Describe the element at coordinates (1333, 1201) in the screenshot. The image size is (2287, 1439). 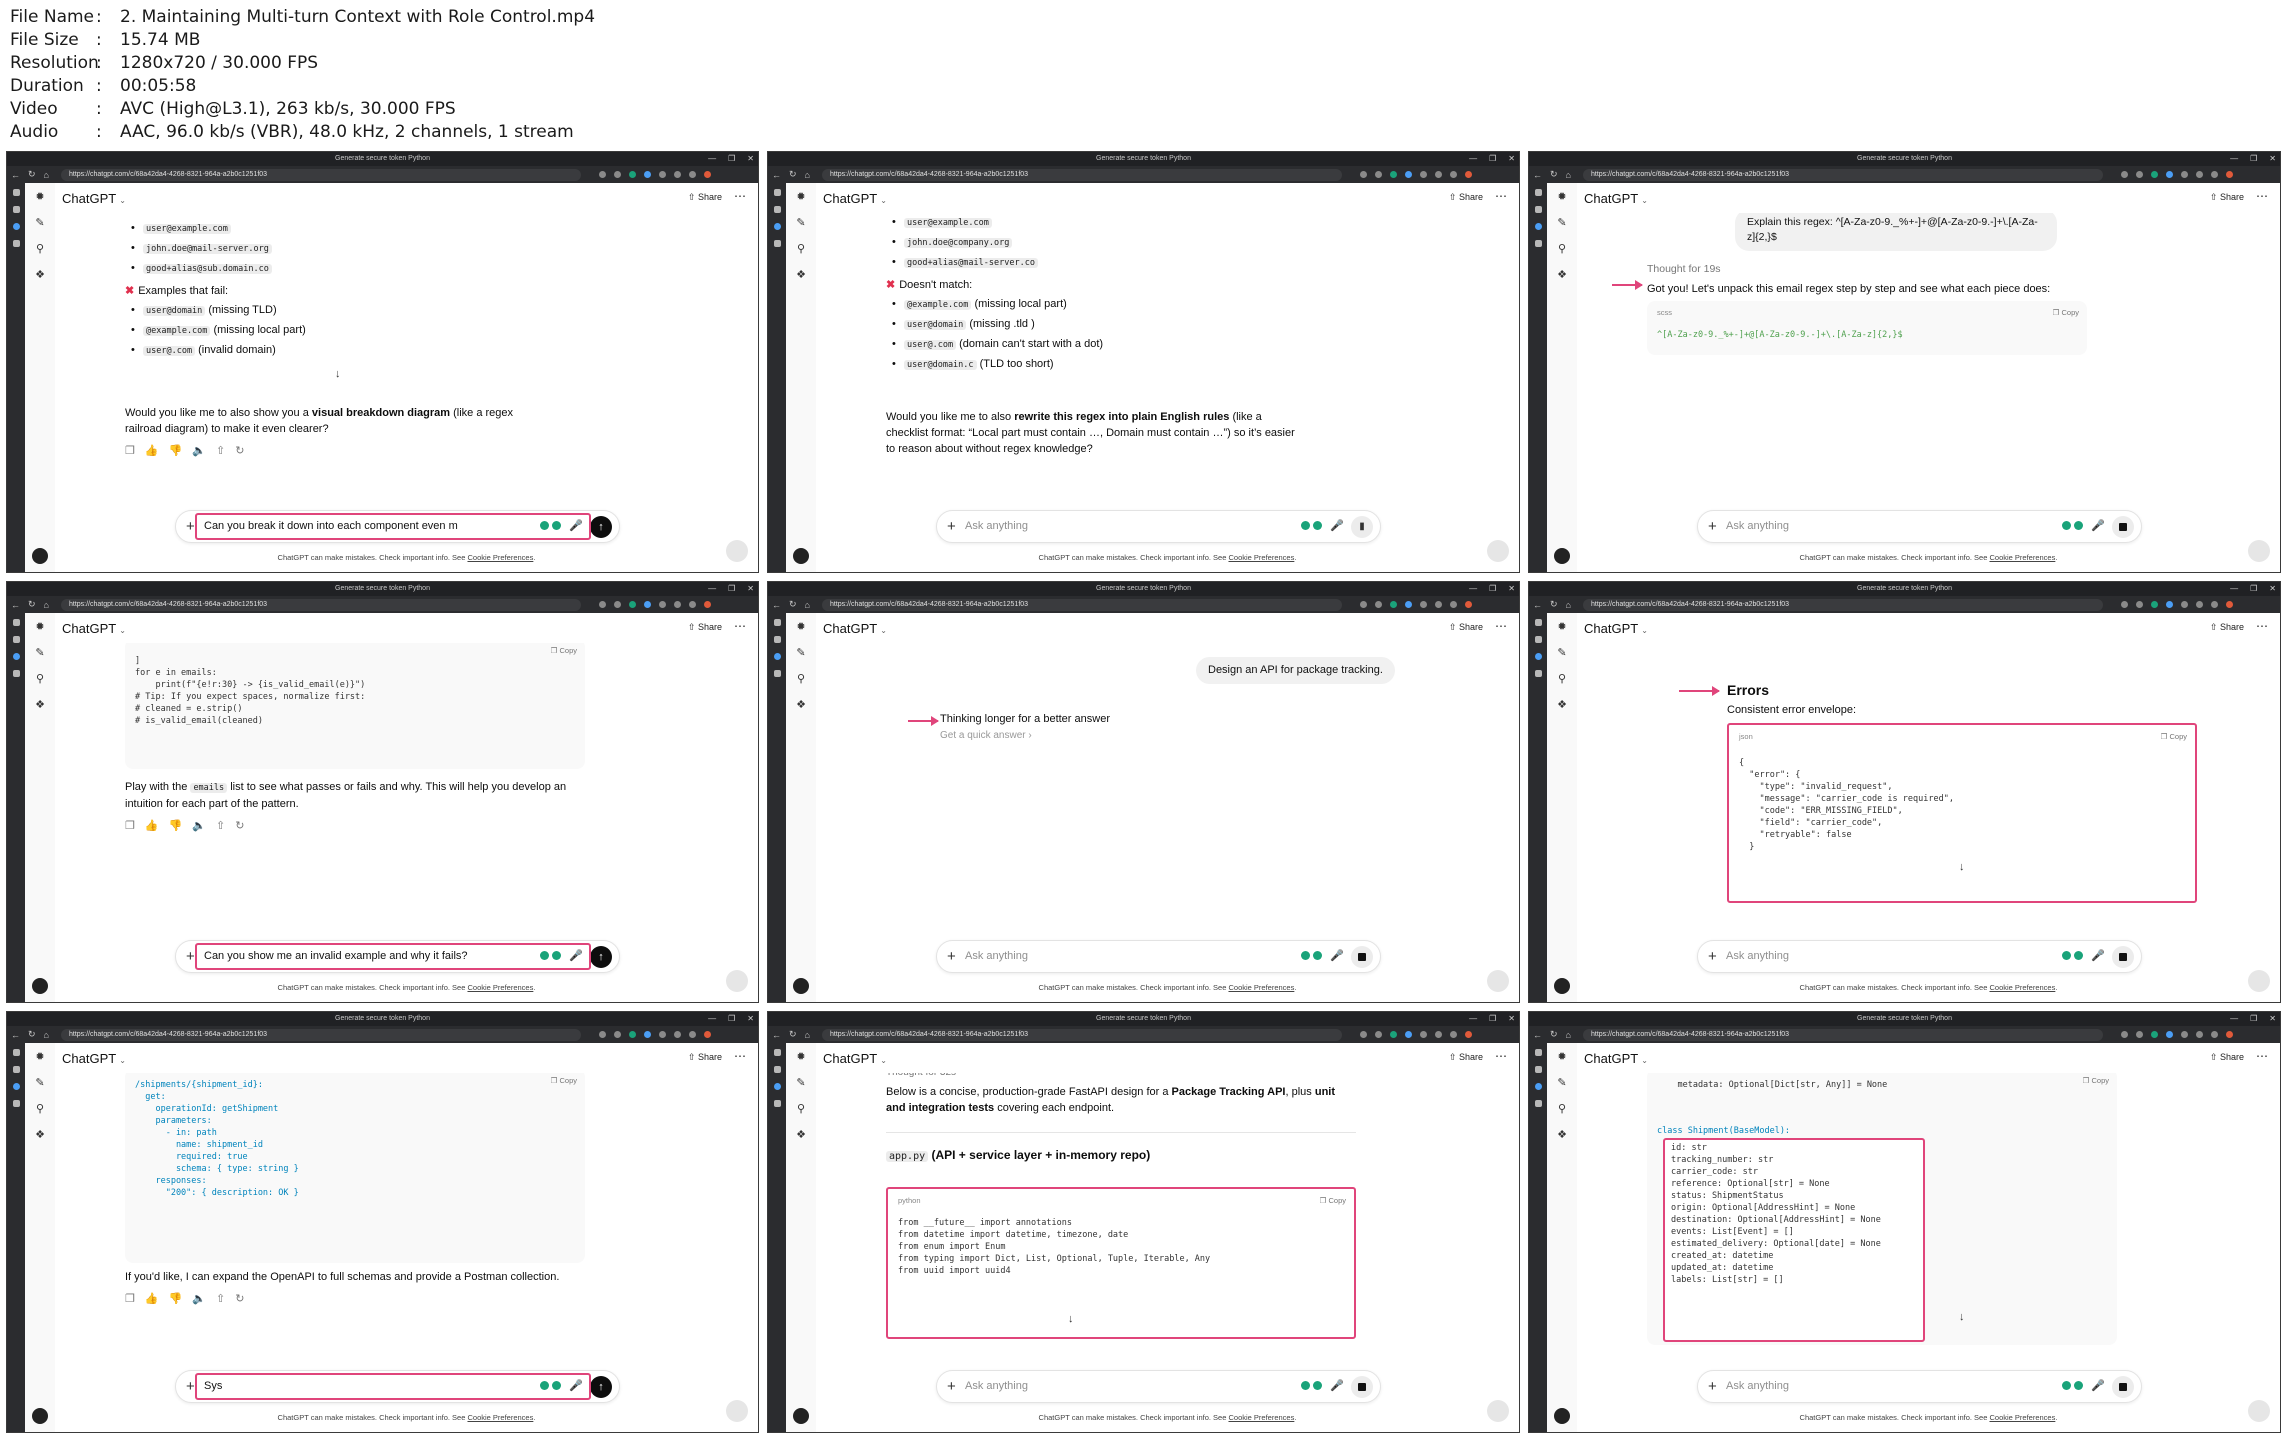
I see `copy-button: ❐ Copy` at that location.